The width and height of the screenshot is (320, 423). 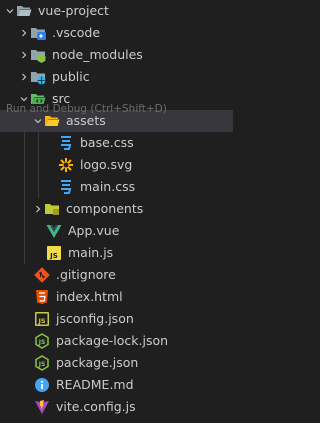 What do you see at coordinates (94, 230) in the screenshot?
I see `tree-item-label: App.vue` at bounding box center [94, 230].